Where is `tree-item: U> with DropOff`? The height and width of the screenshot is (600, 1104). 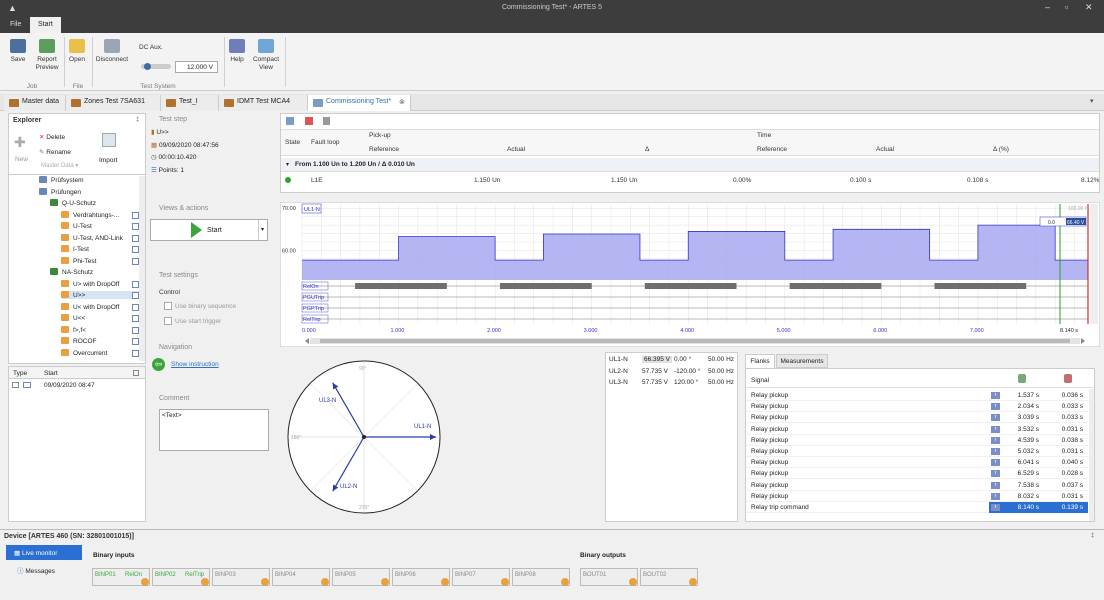
tree-item: U> with DropOff is located at coordinates (100, 283).